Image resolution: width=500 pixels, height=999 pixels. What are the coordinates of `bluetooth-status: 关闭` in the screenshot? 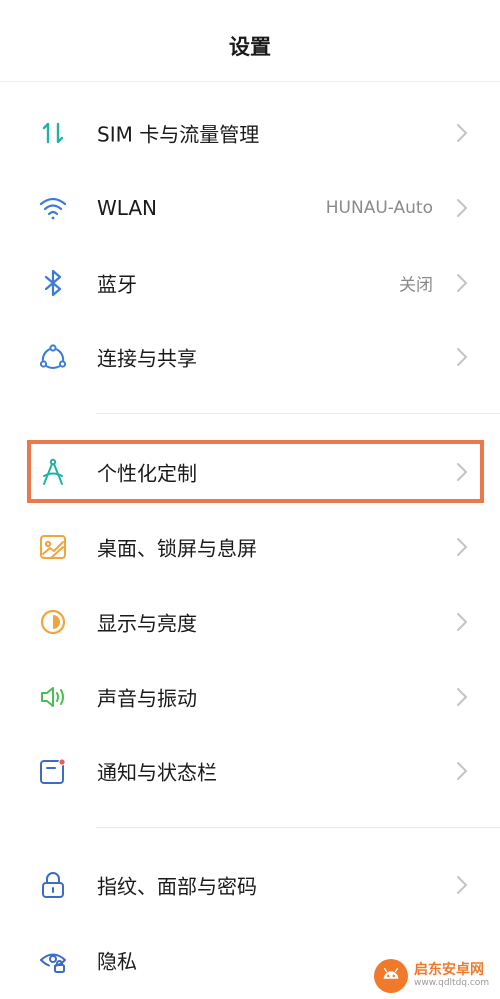 It's located at (416, 285).